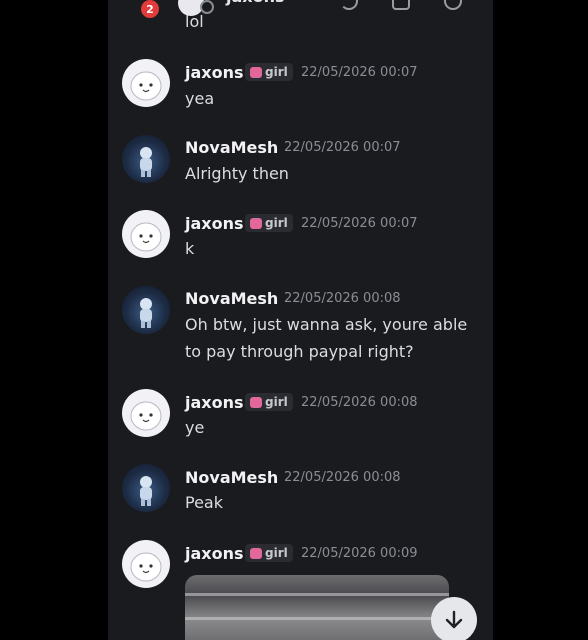 The height and width of the screenshot is (640, 588). What do you see at coordinates (204, 502) in the screenshot?
I see `message-text: Peak` at bounding box center [204, 502].